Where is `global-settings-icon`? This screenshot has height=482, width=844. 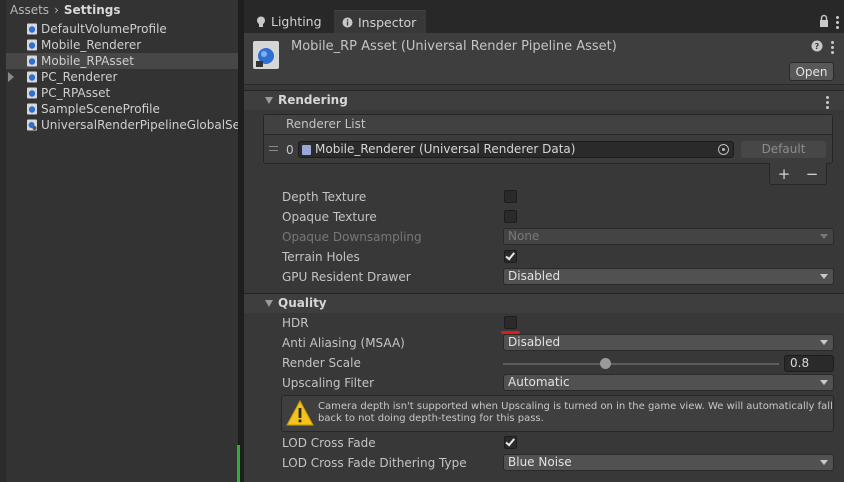 global-settings-icon is located at coordinates (32, 125).